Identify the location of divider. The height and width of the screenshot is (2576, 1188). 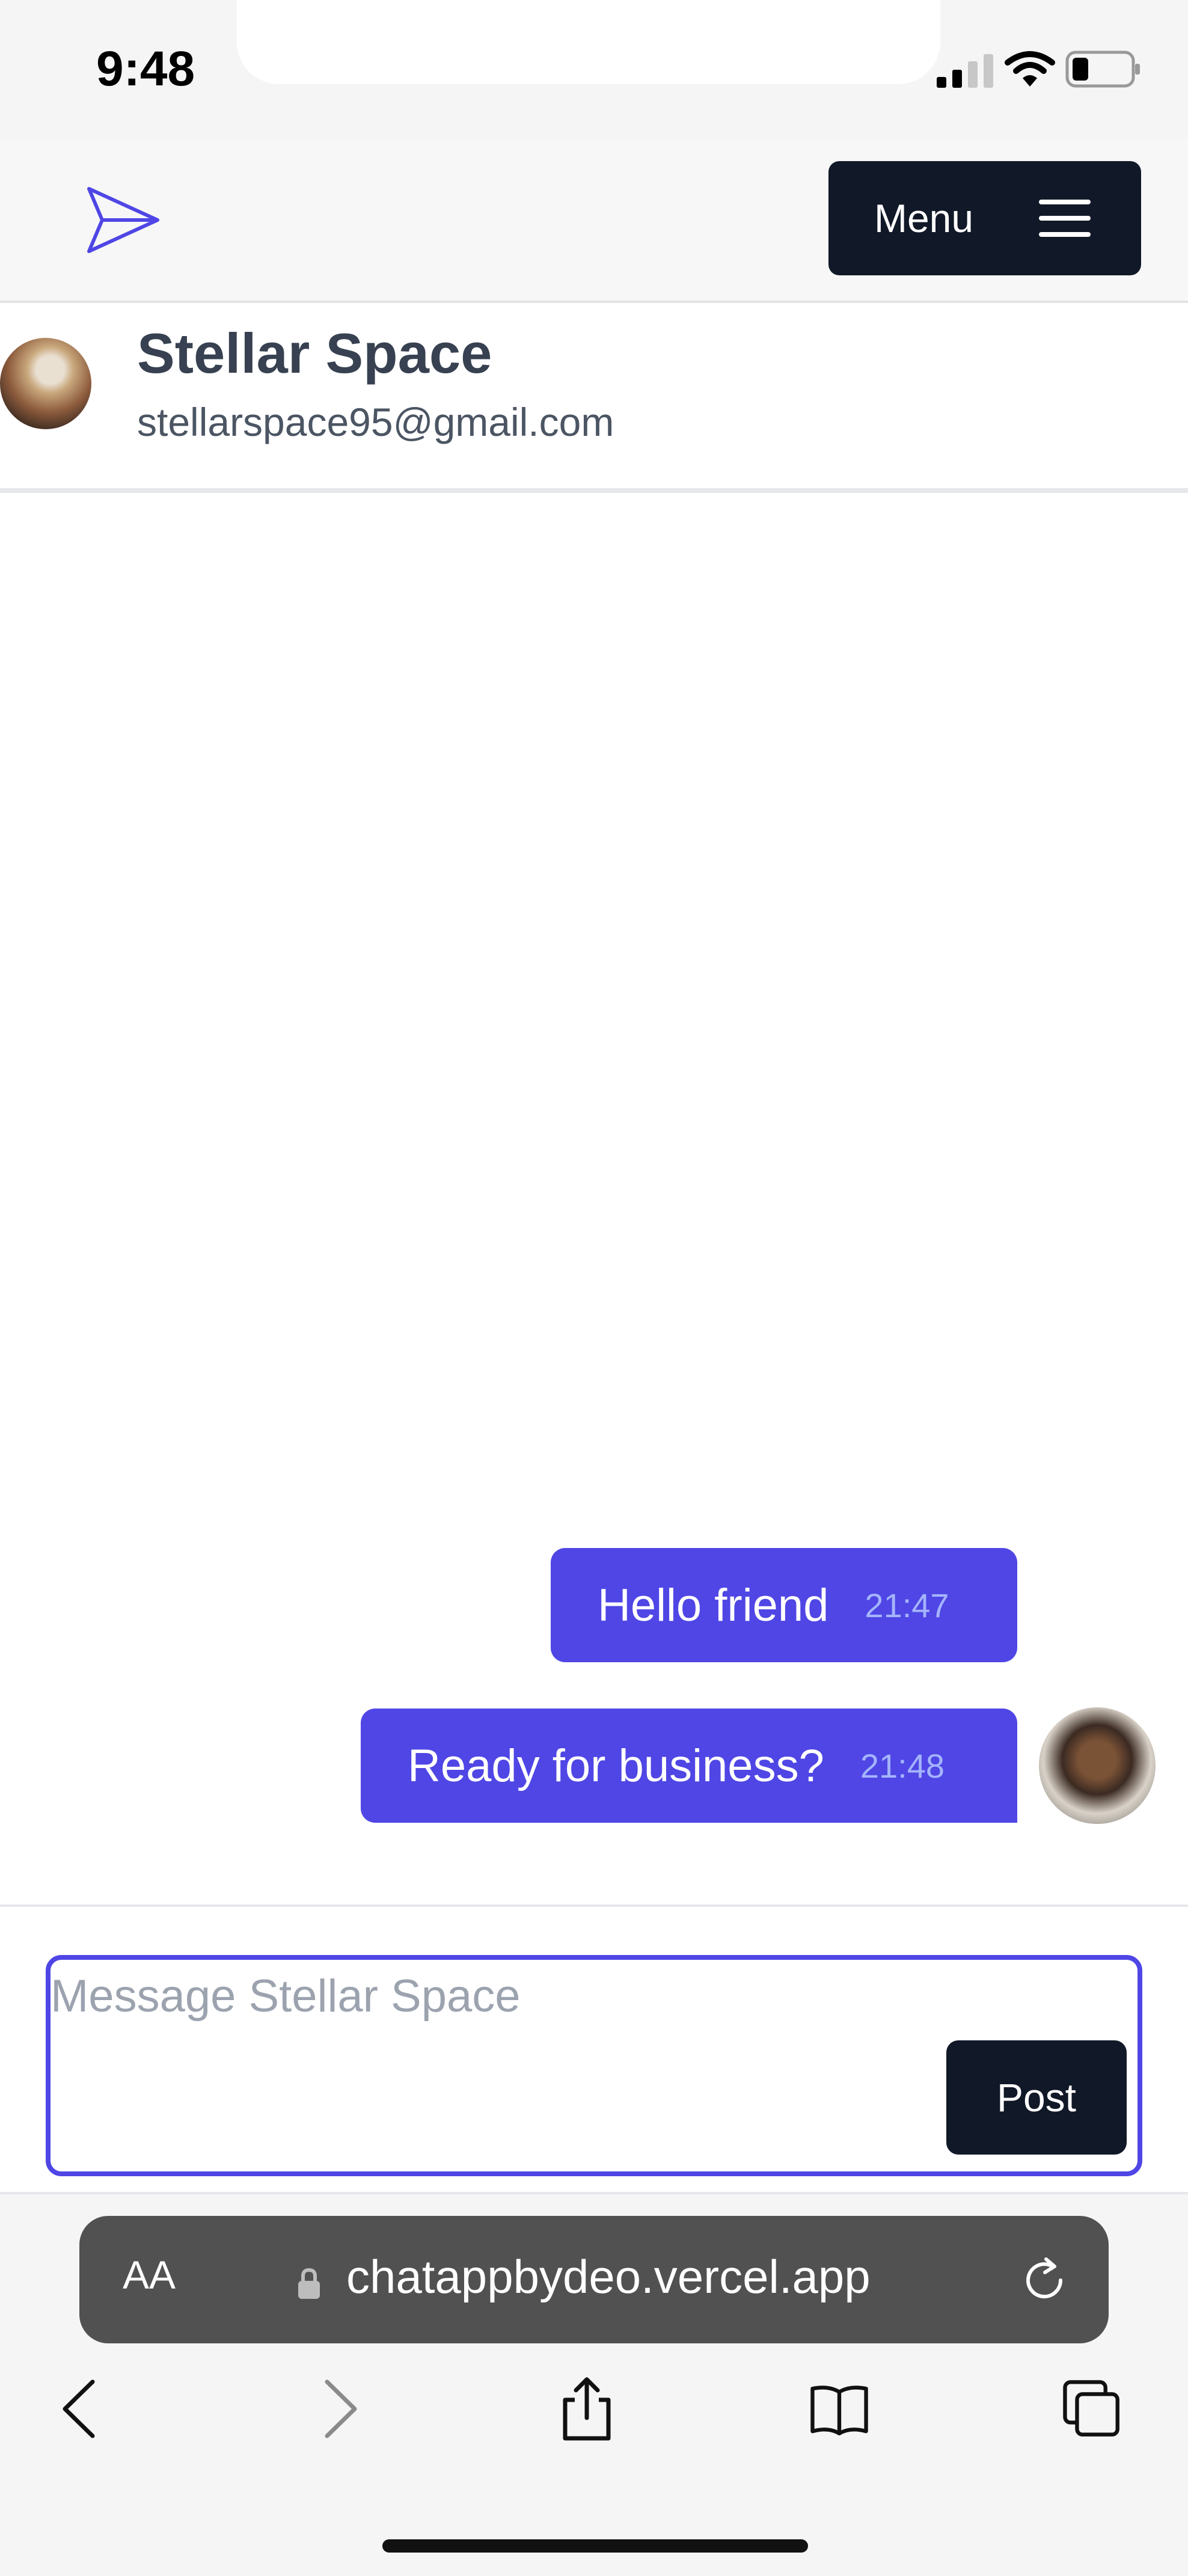
(594, 1905).